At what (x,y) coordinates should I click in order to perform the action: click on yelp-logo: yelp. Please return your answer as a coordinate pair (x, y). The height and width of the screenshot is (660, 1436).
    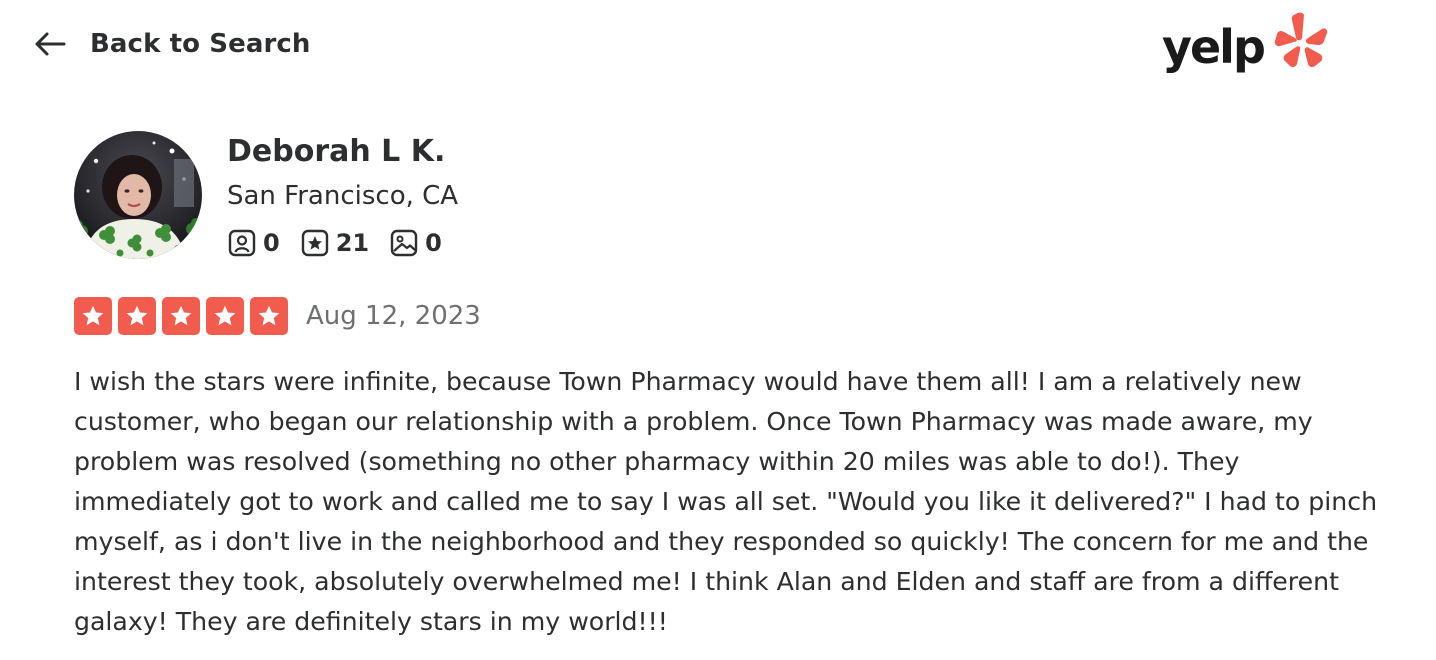
    Looking at the image, I should click on (1247, 45).